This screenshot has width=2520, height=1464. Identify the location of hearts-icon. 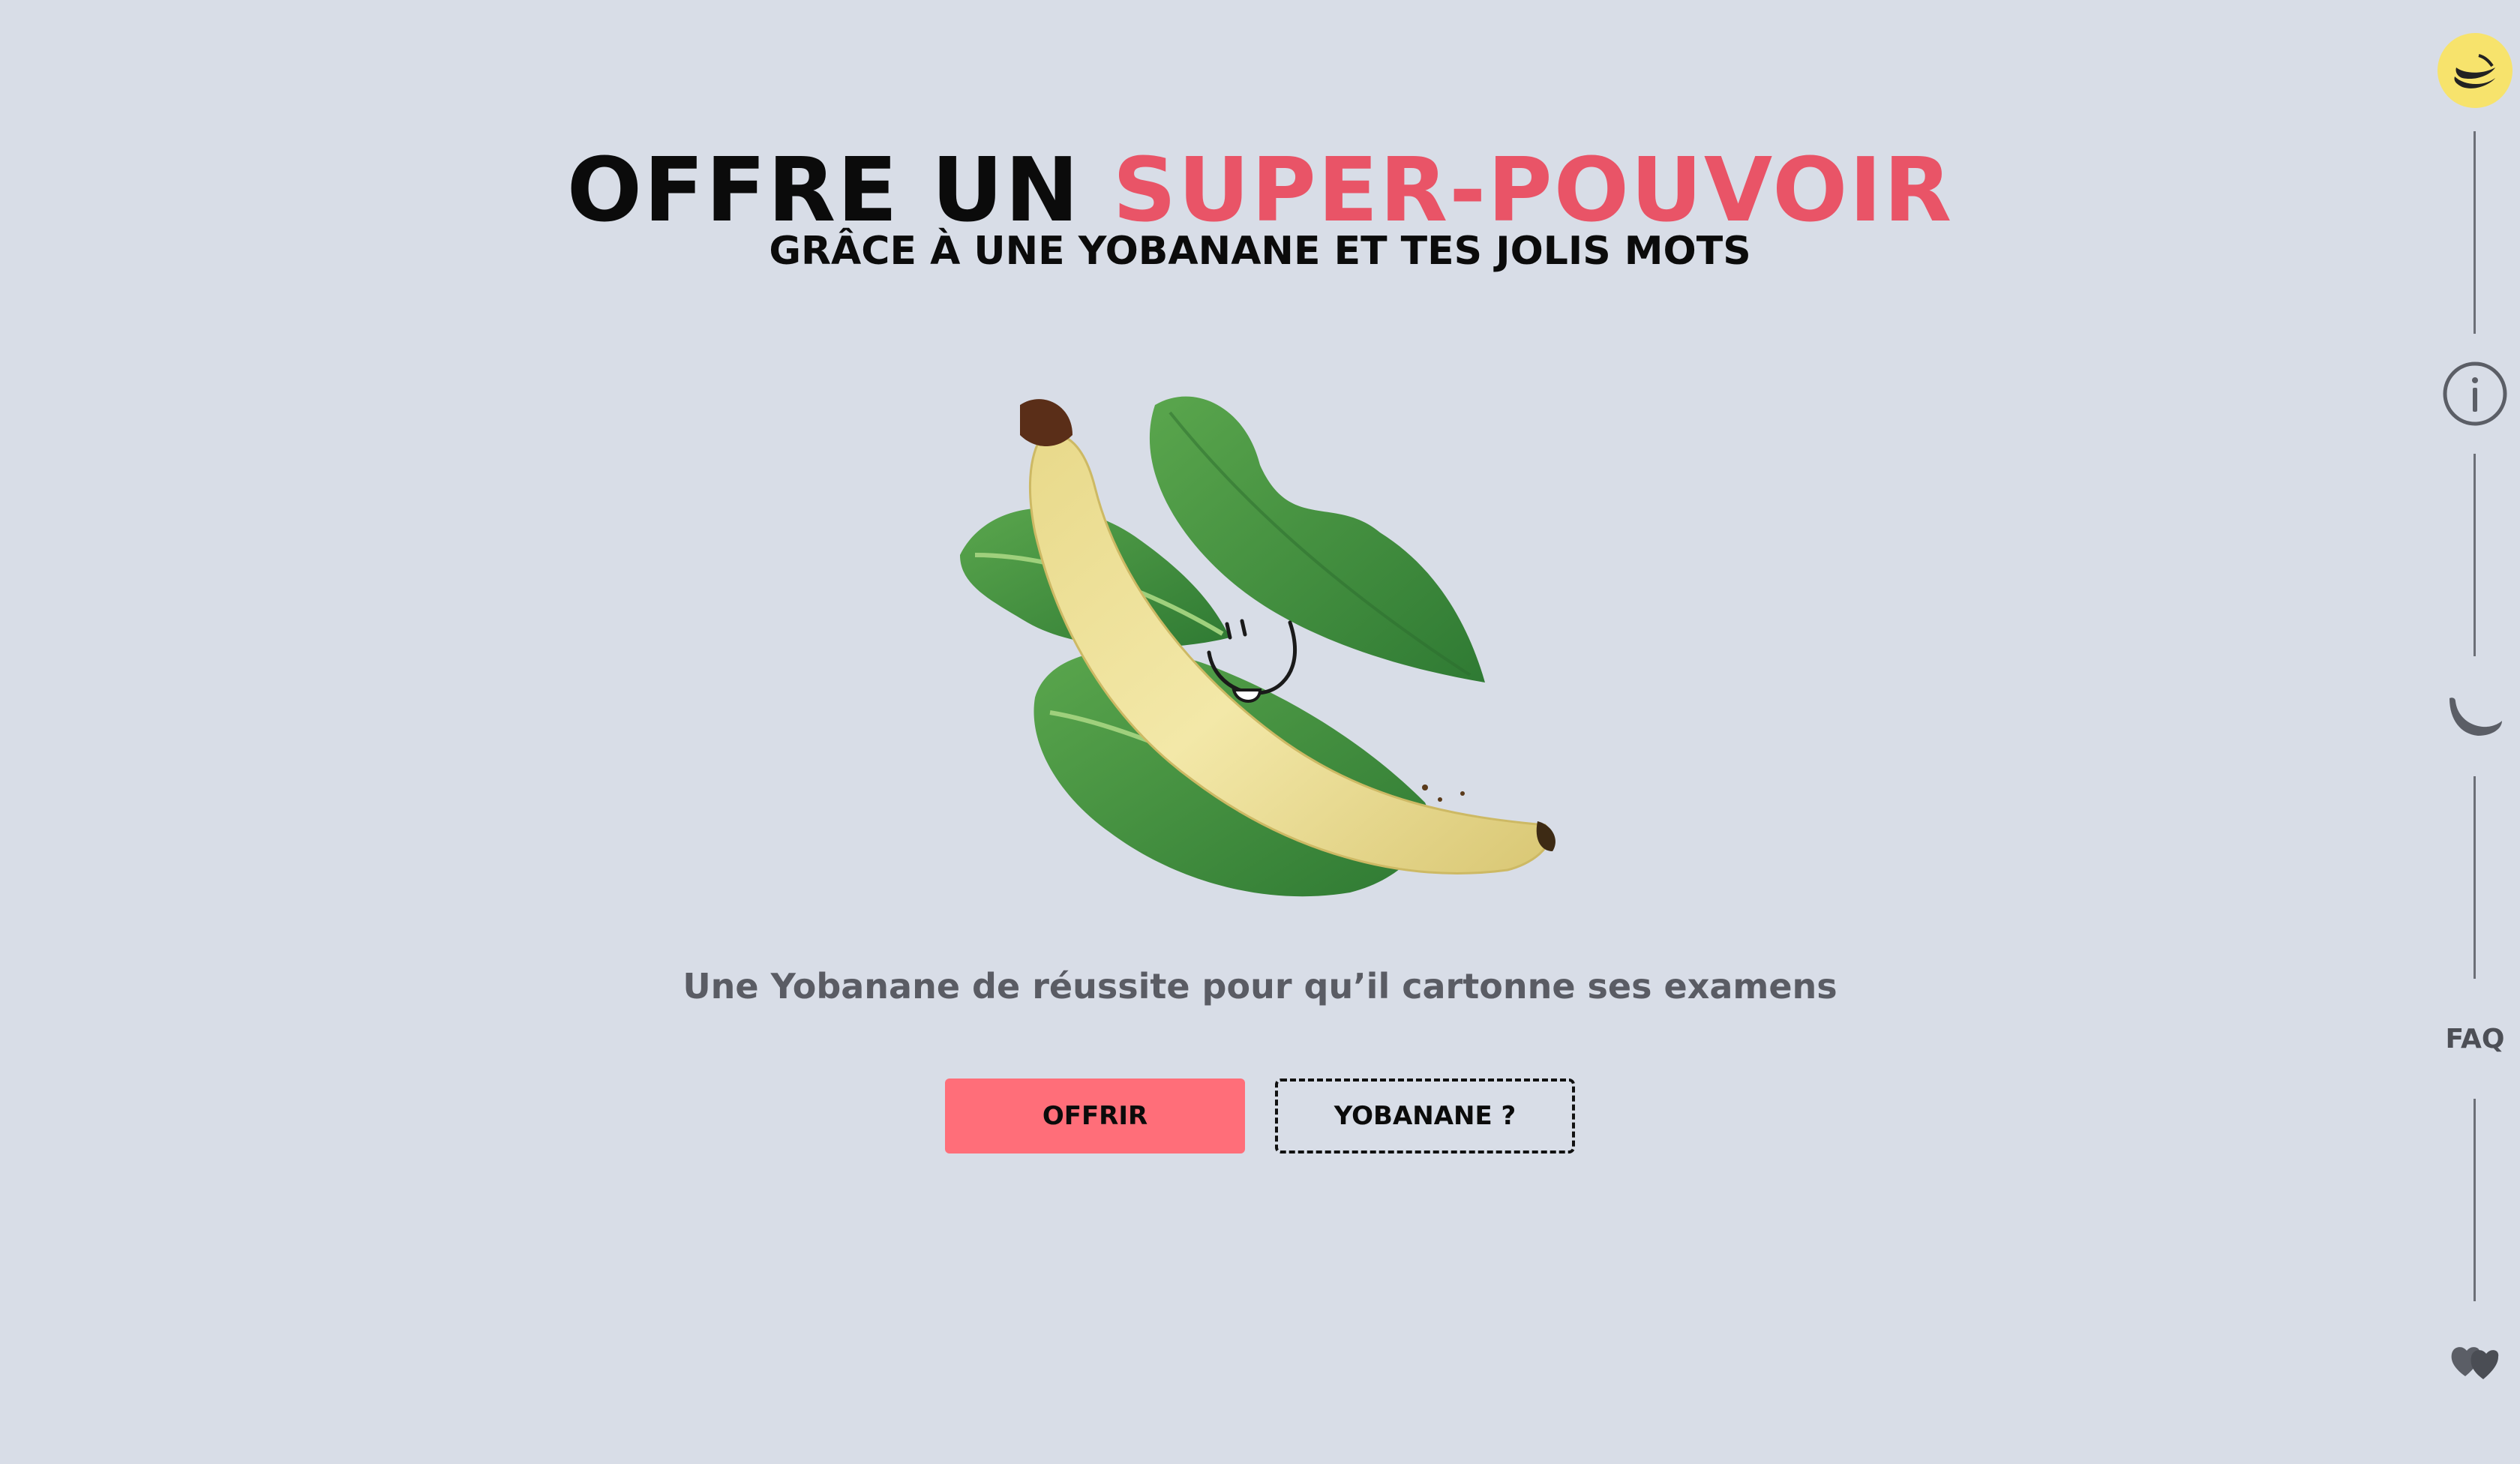
(2475, 1363).